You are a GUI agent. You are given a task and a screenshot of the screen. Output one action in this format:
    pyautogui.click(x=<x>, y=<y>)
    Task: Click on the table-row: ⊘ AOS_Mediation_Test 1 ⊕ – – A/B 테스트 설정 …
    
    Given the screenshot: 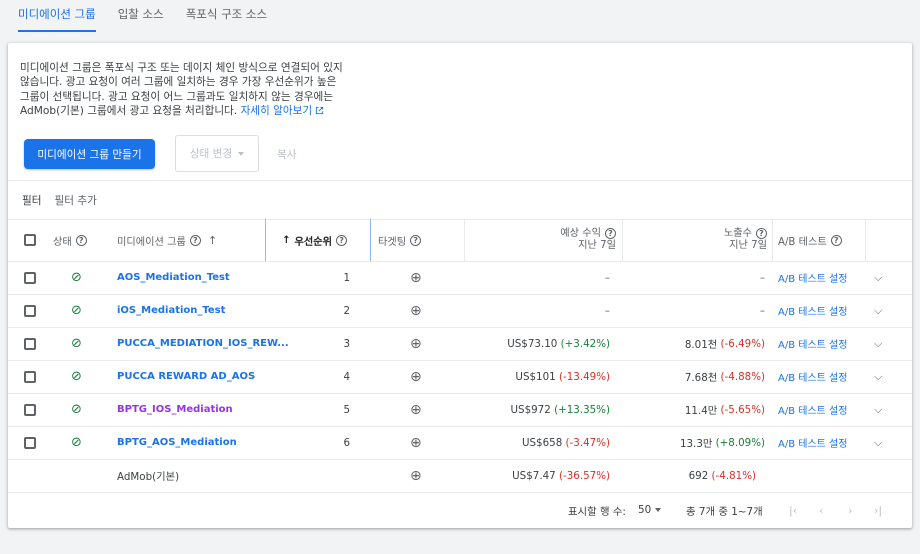 What is the action you would take?
    pyautogui.click(x=460, y=277)
    